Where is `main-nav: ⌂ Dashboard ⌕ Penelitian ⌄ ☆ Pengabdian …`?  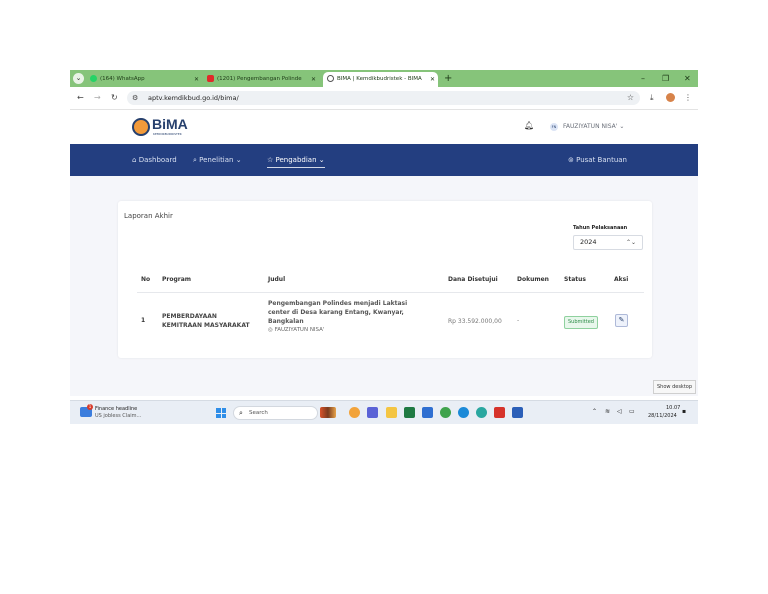
main-nav: ⌂ Dashboard ⌕ Penelitian ⌄ ☆ Pengabdian … is located at coordinates (384, 160).